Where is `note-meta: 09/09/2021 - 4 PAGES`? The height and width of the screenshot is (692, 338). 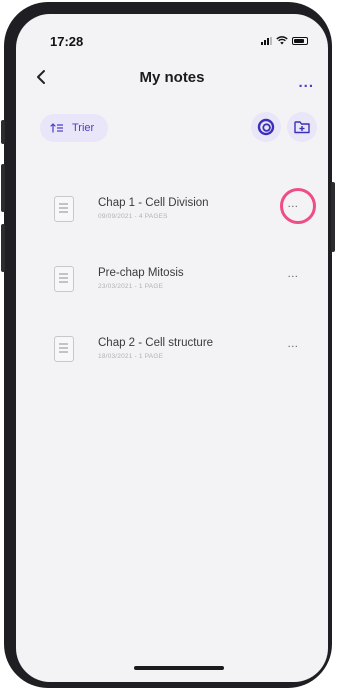
note-meta: 09/09/2021 - 4 PAGES is located at coordinates (133, 216).